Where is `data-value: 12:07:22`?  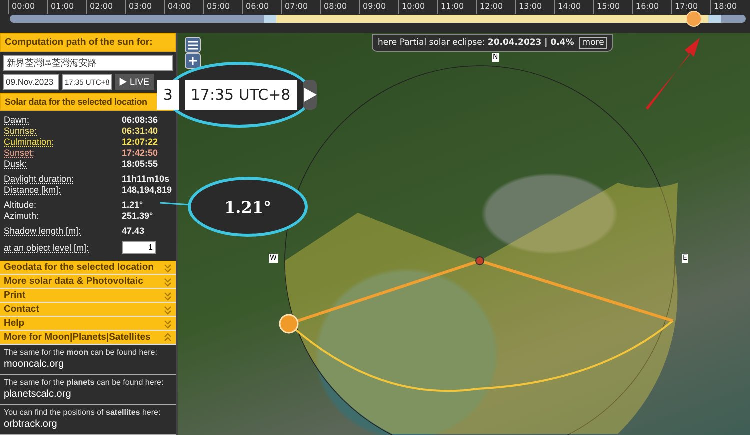
data-value: 12:07:22 is located at coordinates (140, 141).